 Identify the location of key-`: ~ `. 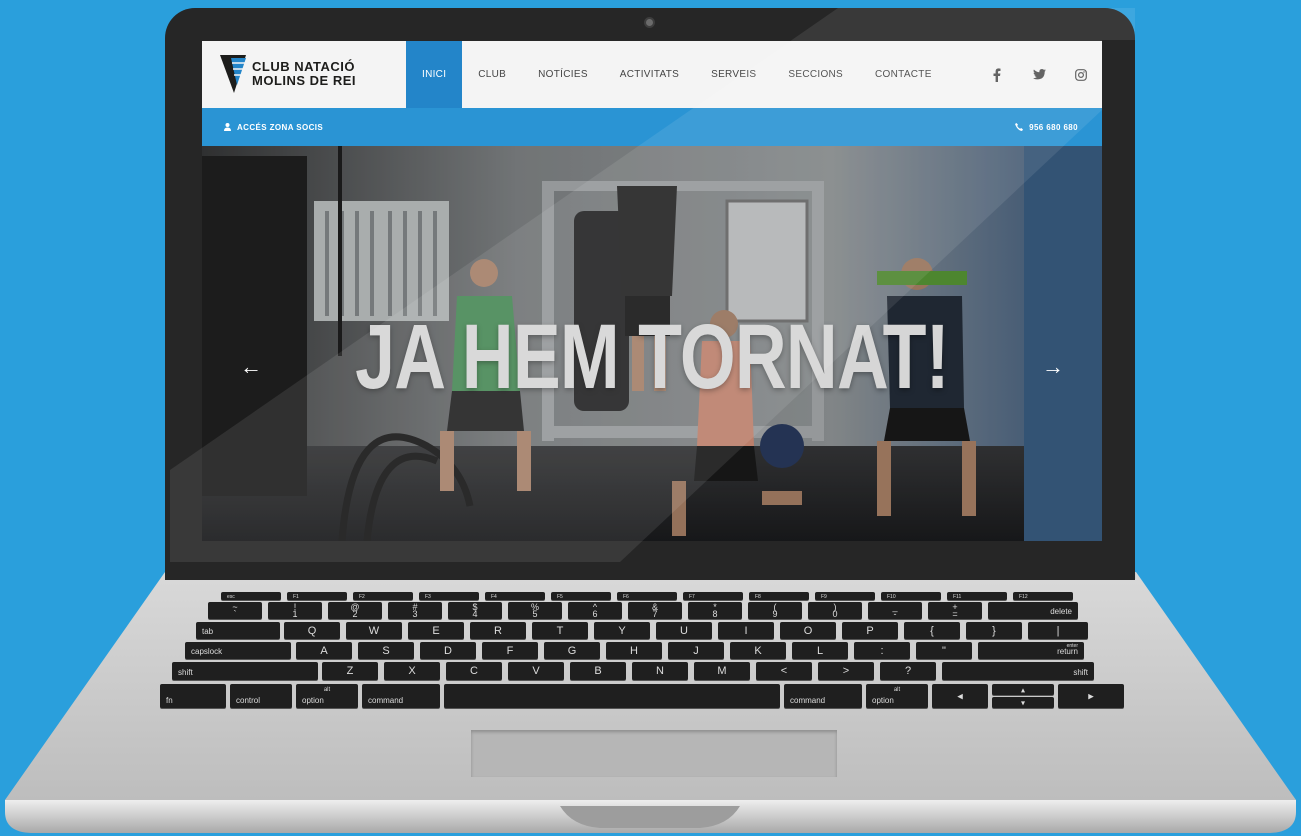
(235, 610).